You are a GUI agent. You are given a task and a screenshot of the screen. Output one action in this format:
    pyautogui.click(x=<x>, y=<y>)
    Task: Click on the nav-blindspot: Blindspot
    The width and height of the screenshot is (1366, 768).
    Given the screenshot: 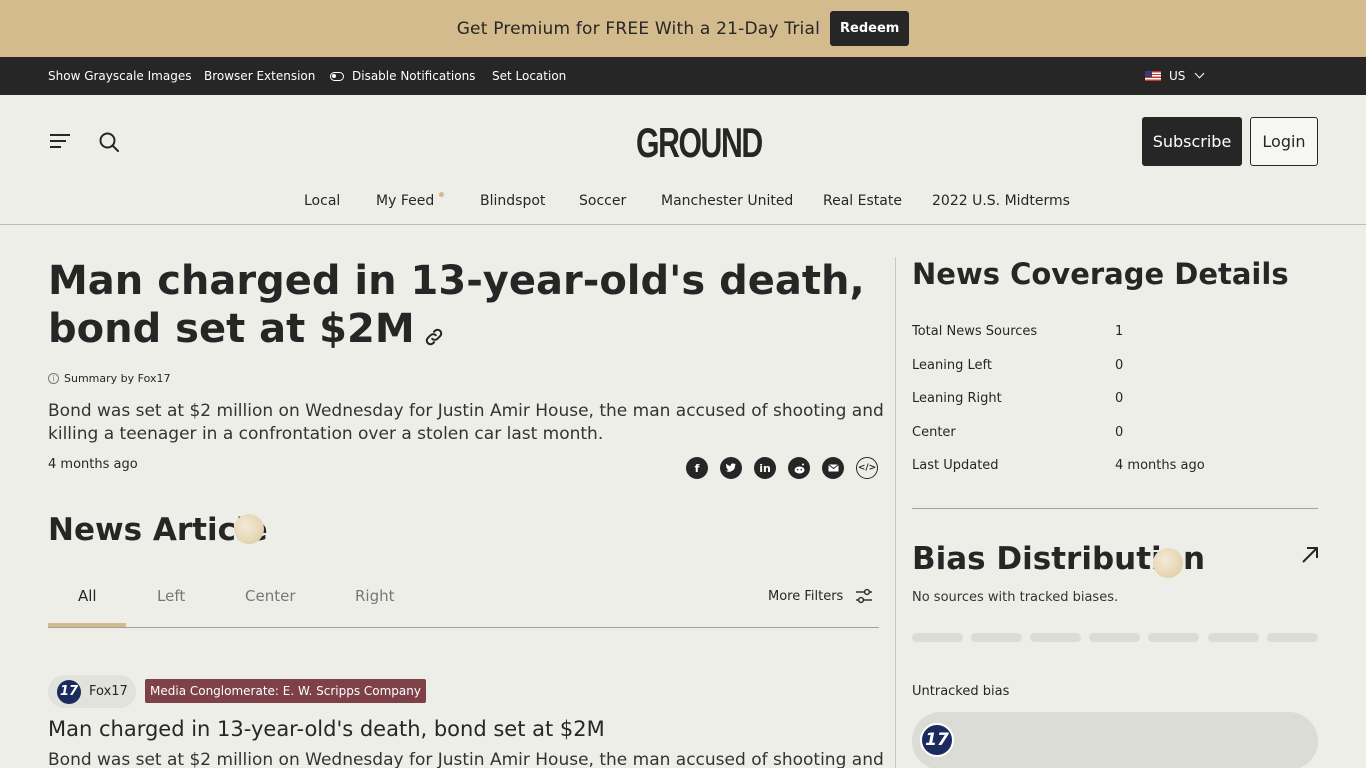 What is the action you would take?
    pyautogui.click(x=512, y=201)
    